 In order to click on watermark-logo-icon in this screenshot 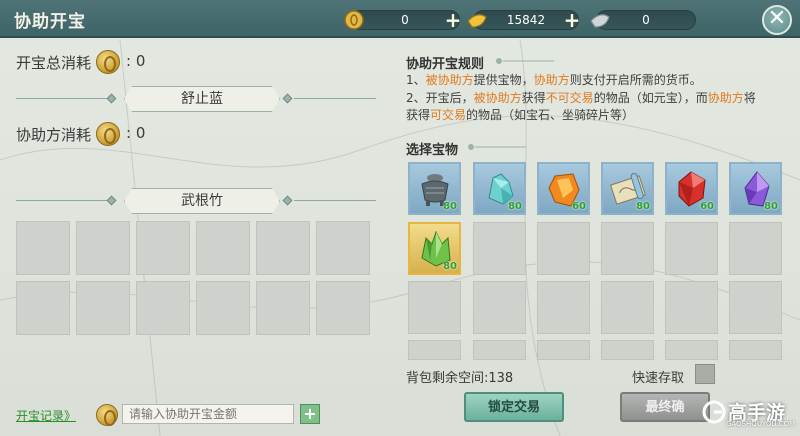, I will do `click(714, 412)`.